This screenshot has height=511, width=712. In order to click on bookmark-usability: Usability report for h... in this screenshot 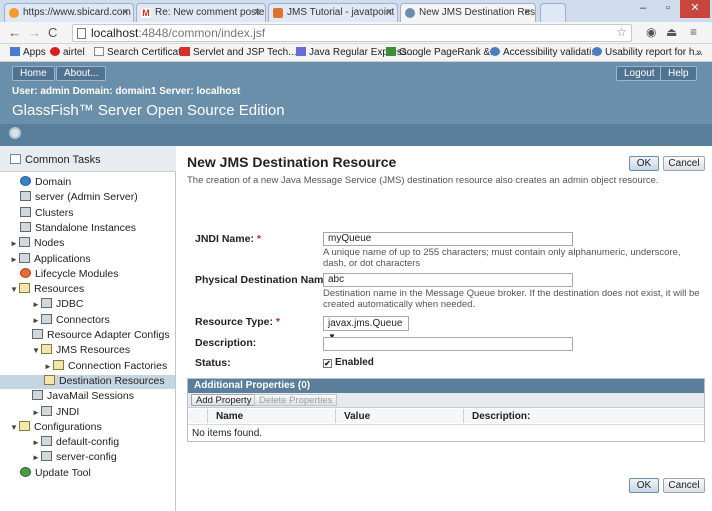, I will do `click(647, 52)`.